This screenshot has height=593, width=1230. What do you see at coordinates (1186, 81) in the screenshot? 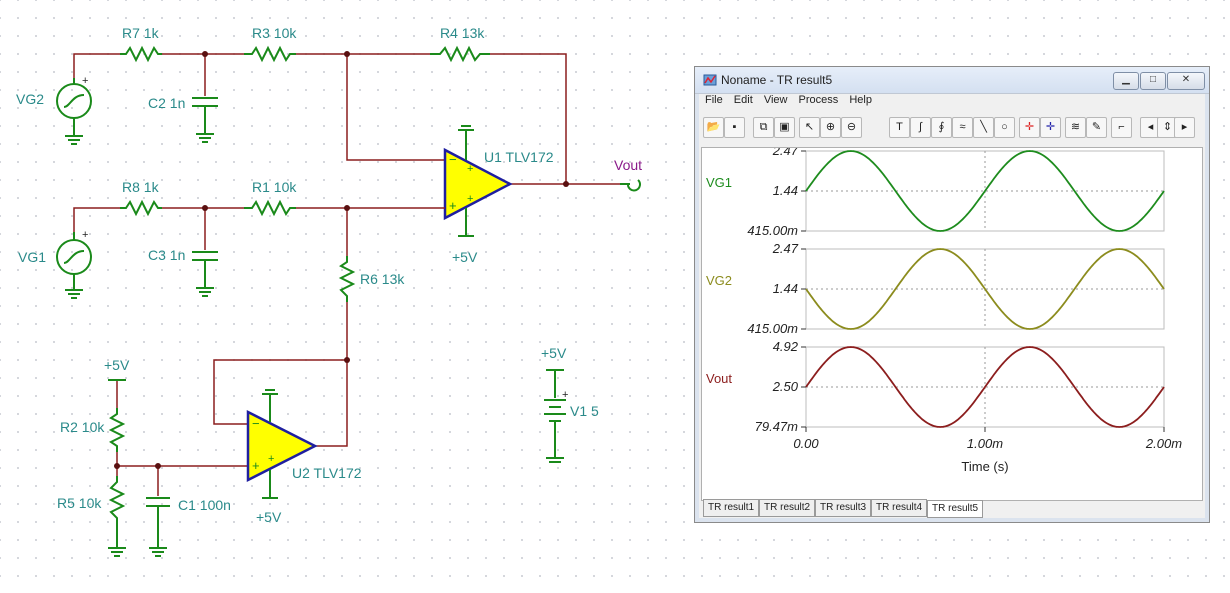
I see `close-button: ✕` at bounding box center [1186, 81].